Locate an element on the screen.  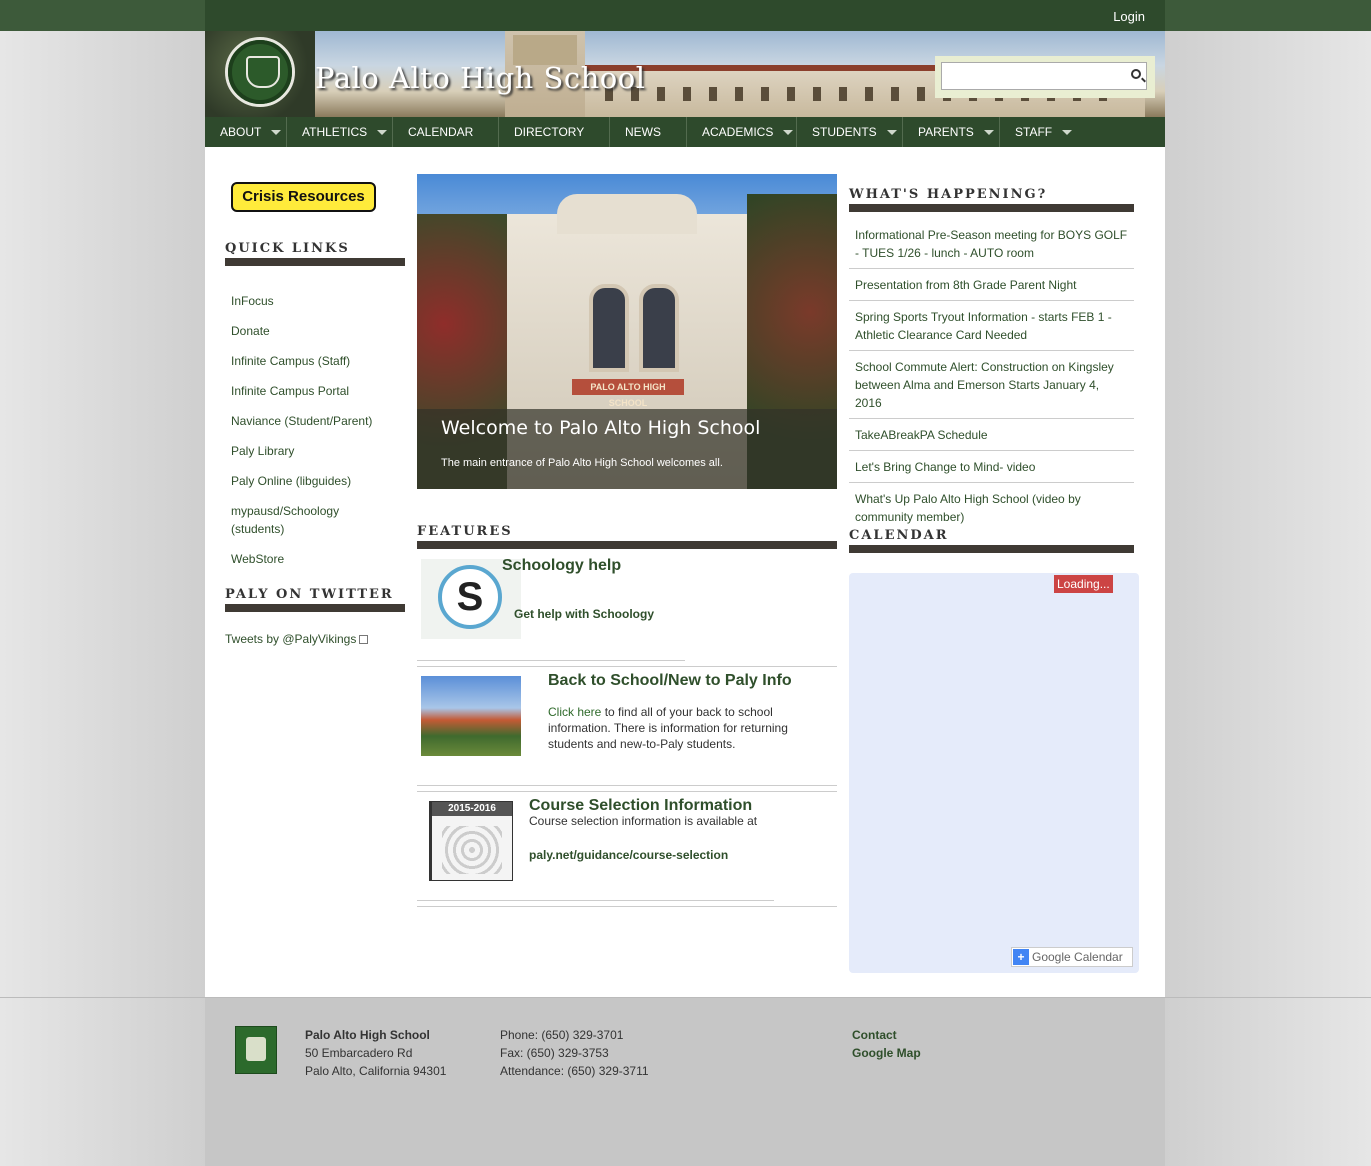
back-to-school-thumb is located at coordinates (471, 716).